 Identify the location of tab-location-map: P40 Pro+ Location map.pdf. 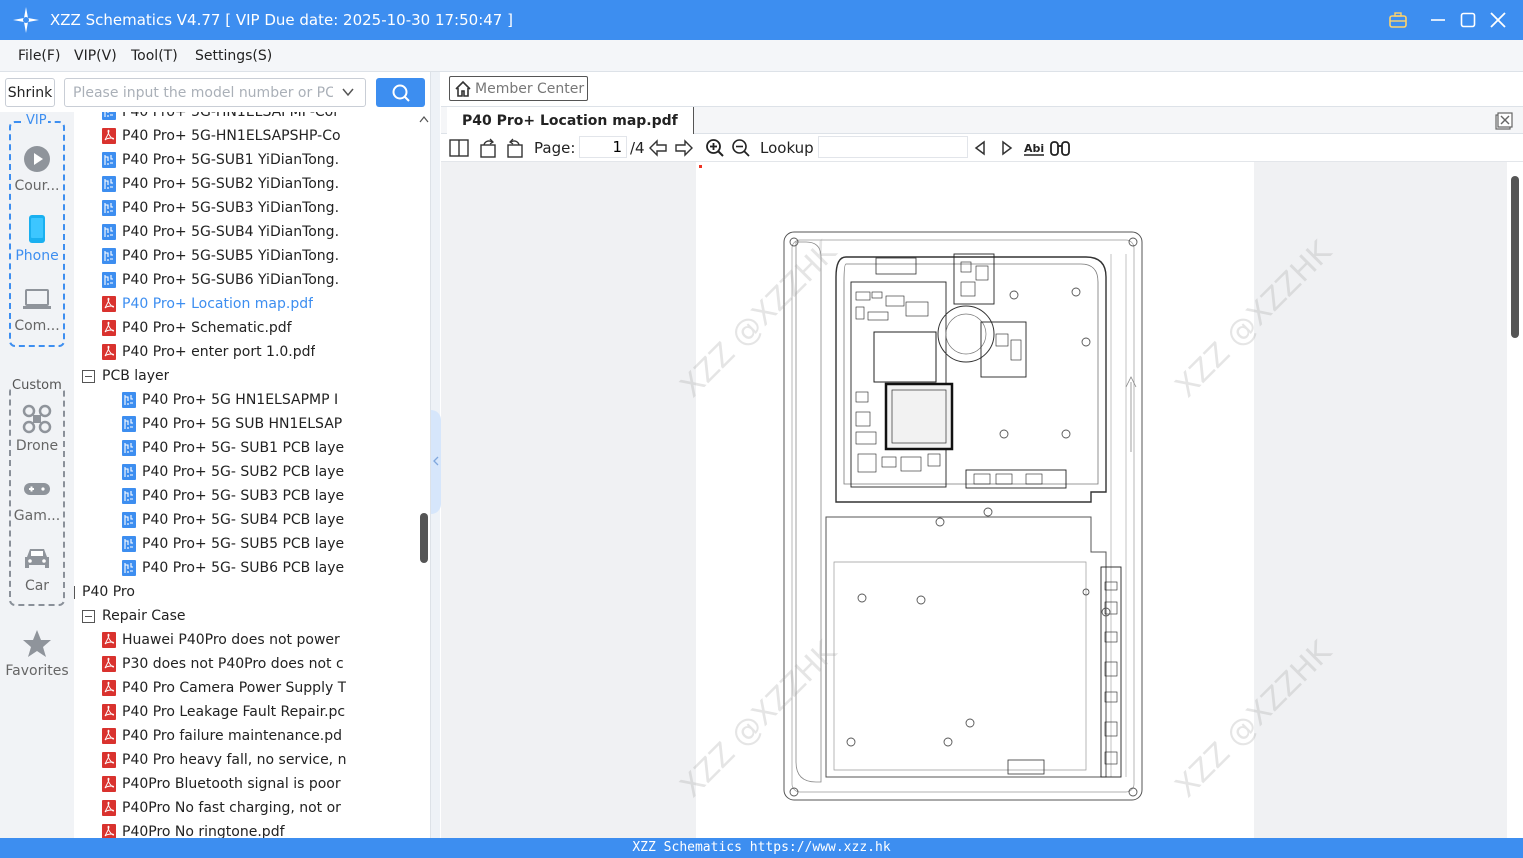
(570, 120).